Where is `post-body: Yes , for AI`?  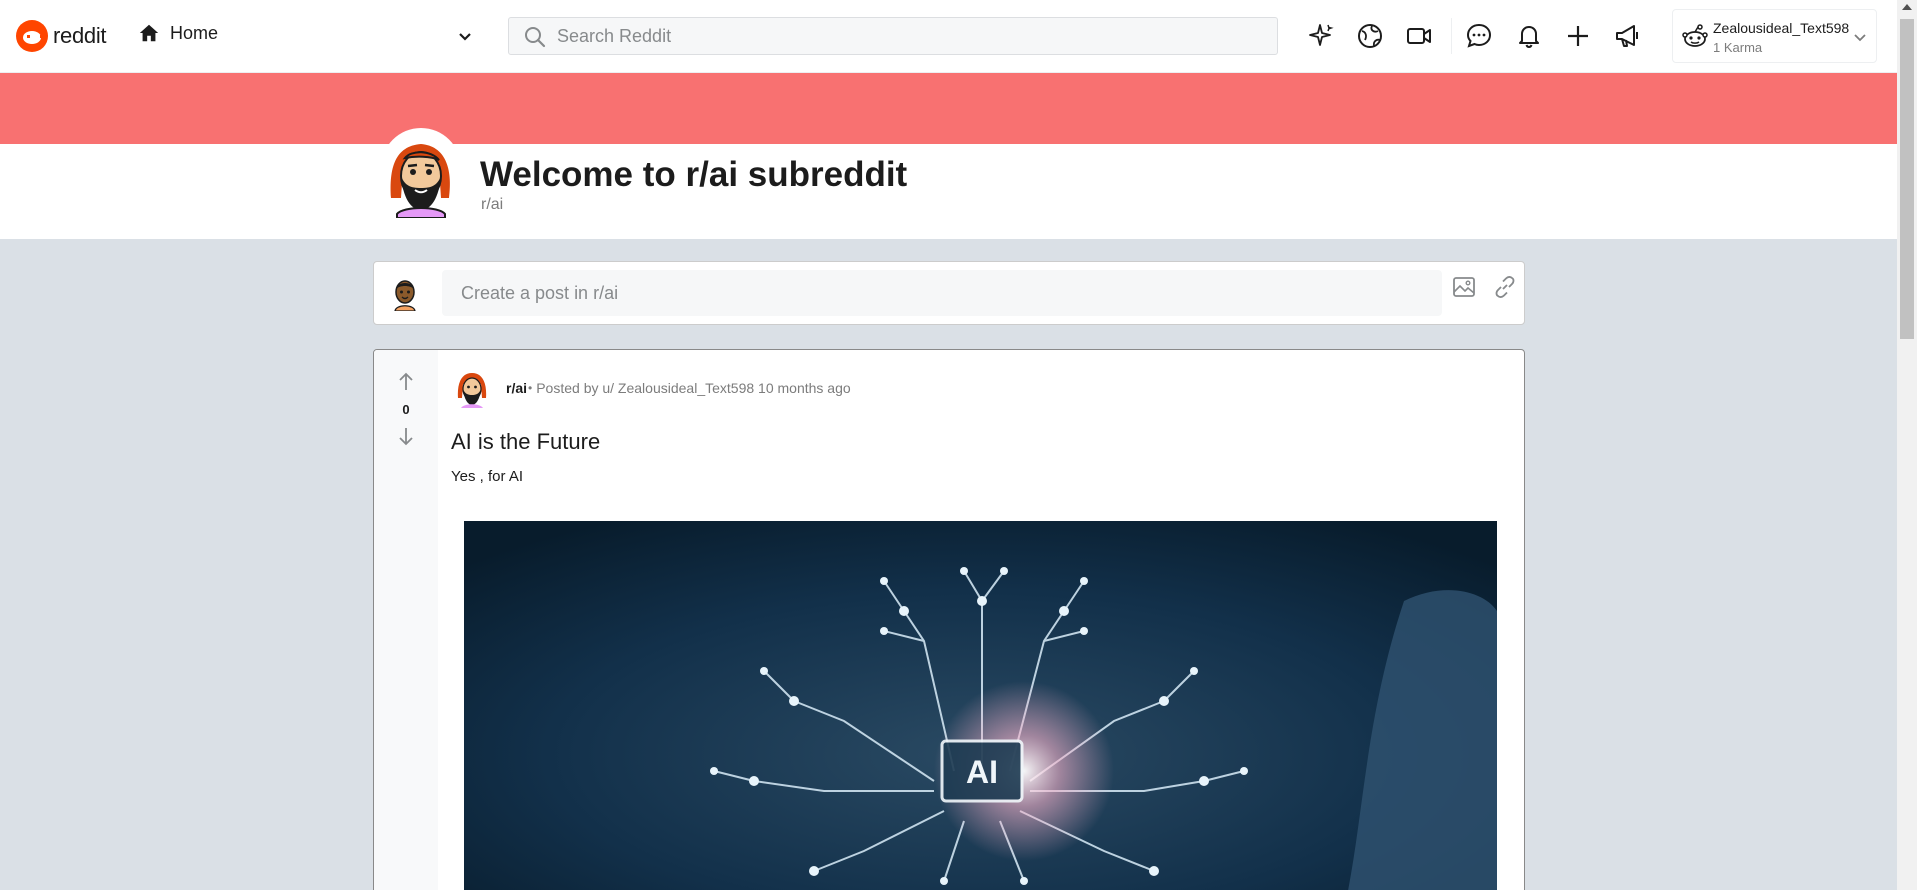
post-body: Yes , for AI is located at coordinates (487, 476).